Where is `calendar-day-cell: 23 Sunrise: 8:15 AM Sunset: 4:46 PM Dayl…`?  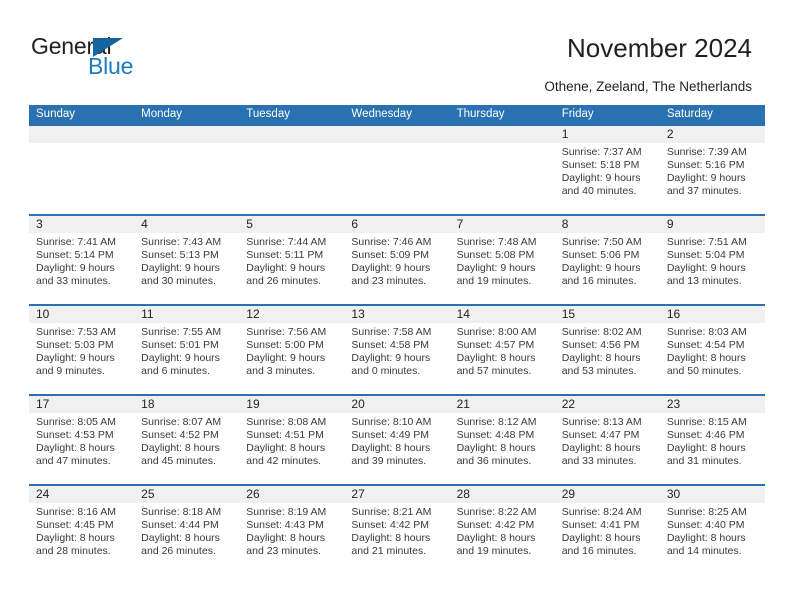
calendar-day-cell: 23 Sunrise: 8:15 AM Sunset: 4:46 PM Dayl… is located at coordinates (712, 440).